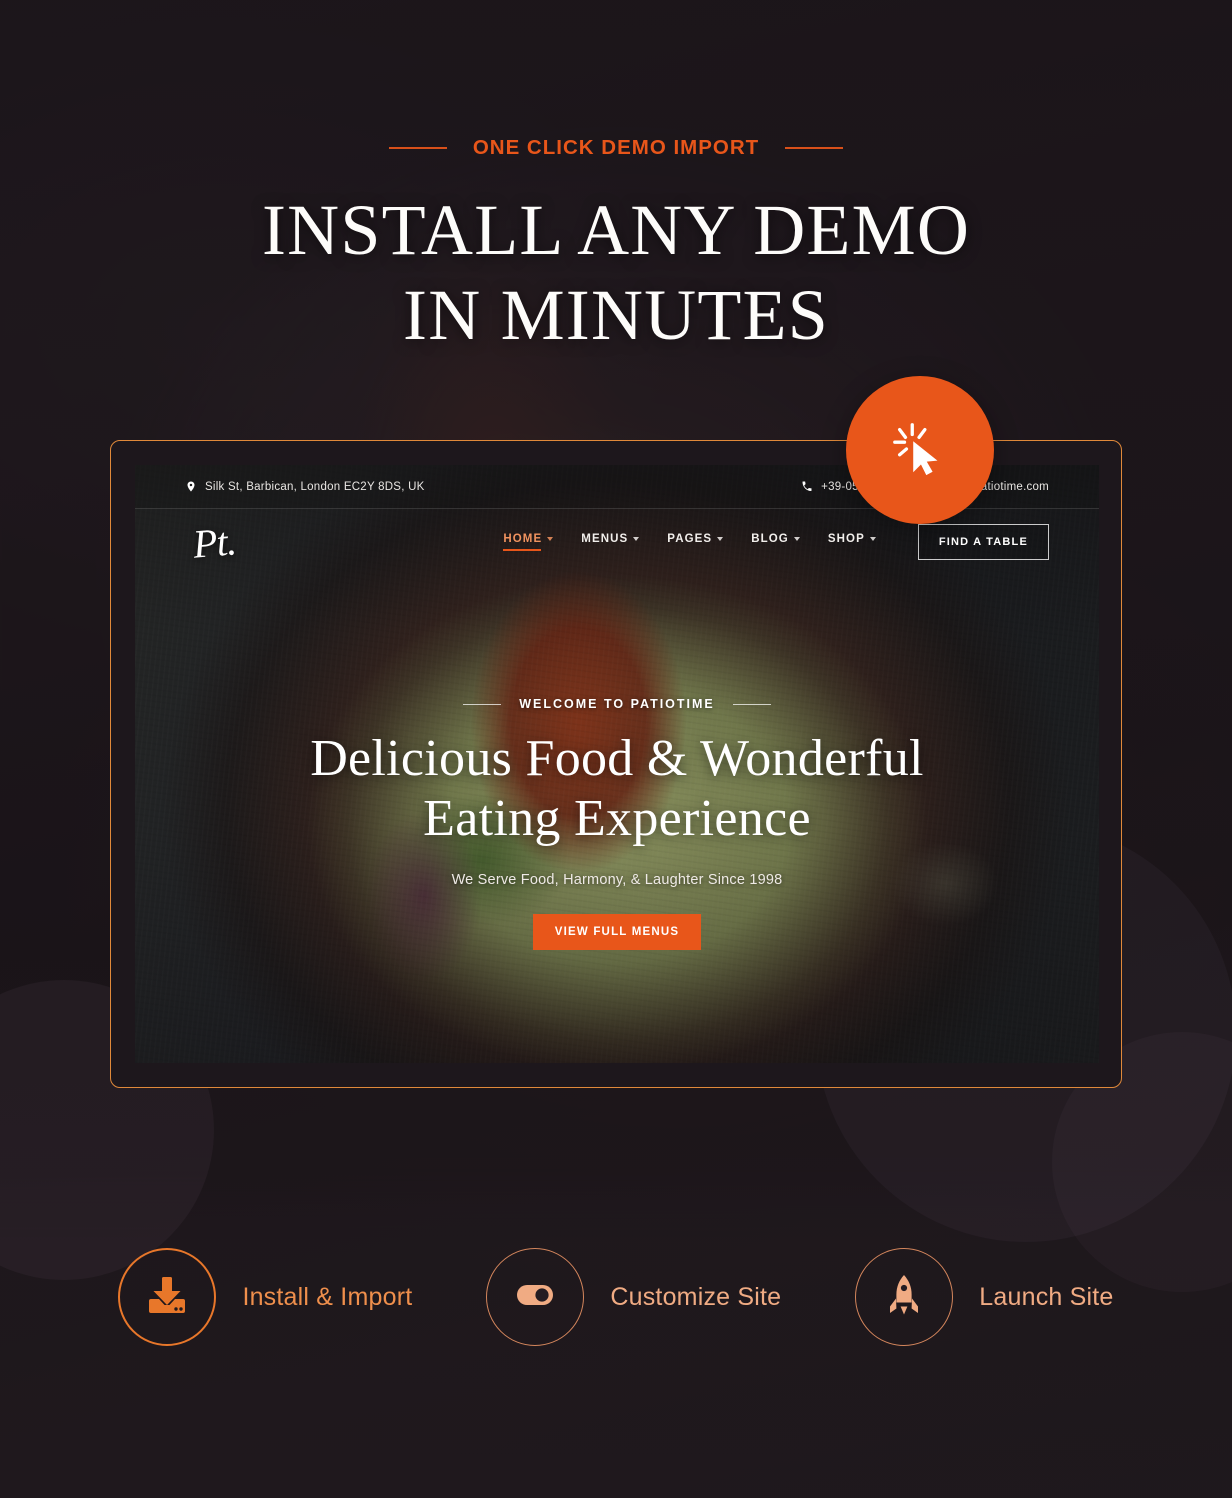 This screenshot has height=1498, width=1232. I want to click on demo-hero-title-line-2: Eating Experience, so click(617, 819).